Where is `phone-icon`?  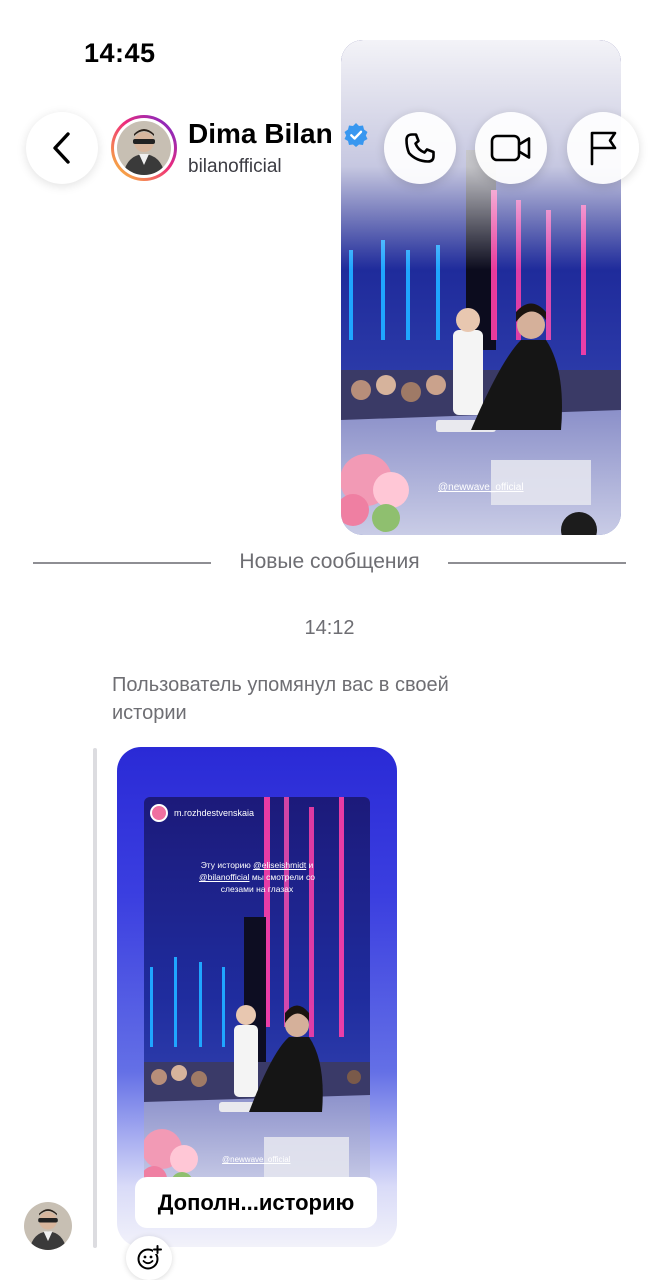
phone-icon is located at coordinates (420, 148).